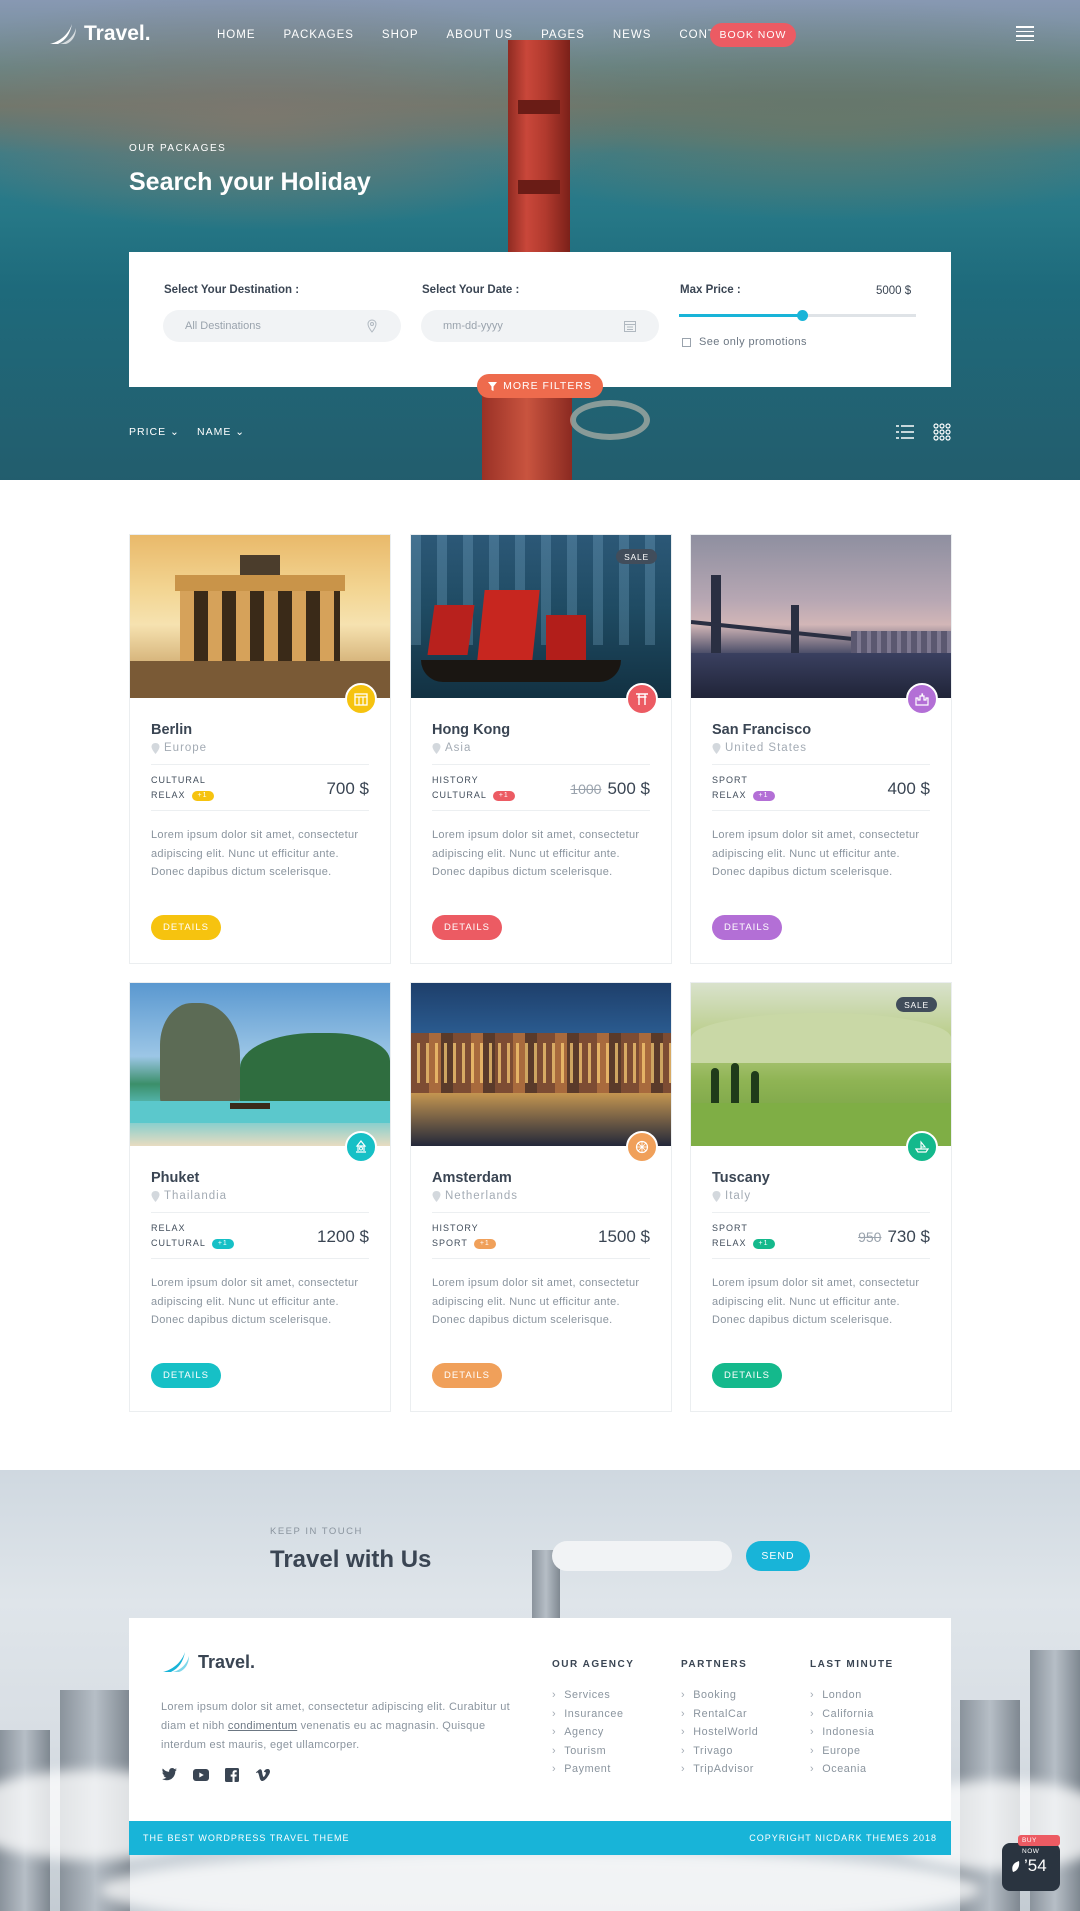 Image resolution: width=1080 pixels, height=1911 pixels. I want to click on tag: HISTORY, so click(455, 1228).